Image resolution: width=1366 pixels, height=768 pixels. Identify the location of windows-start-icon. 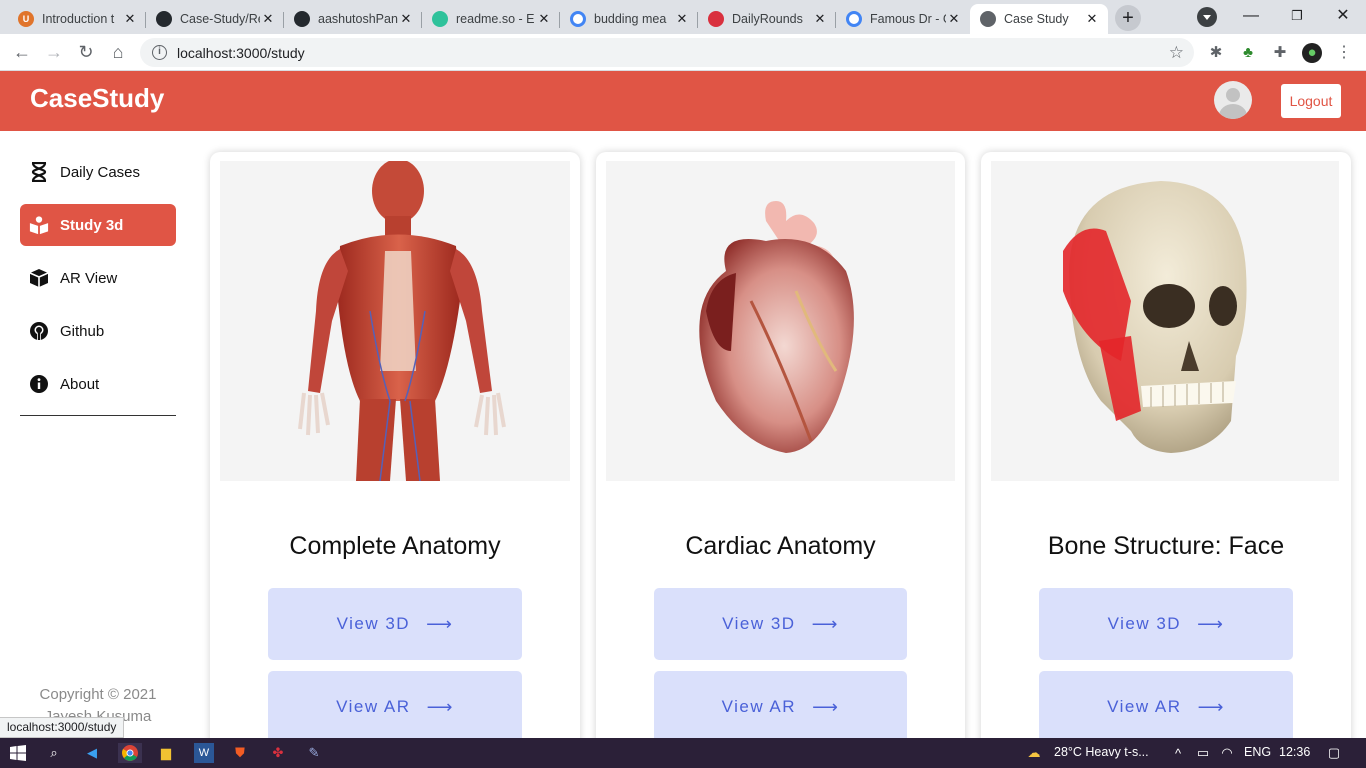
(18, 753).